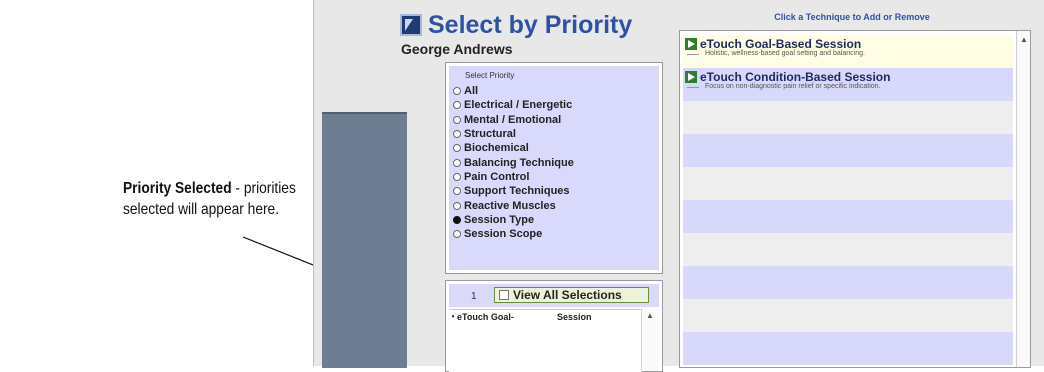 This screenshot has height=372, width=1044. Describe the element at coordinates (497, 176) in the screenshot. I see `priority-option-label: Pain Control` at that location.